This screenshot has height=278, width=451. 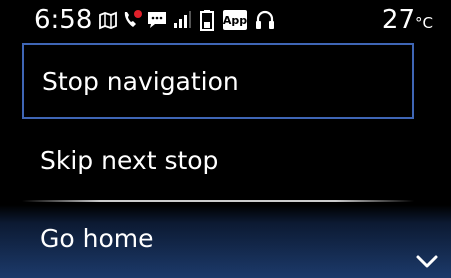 I want to click on battery-icon, so click(x=207, y=20).